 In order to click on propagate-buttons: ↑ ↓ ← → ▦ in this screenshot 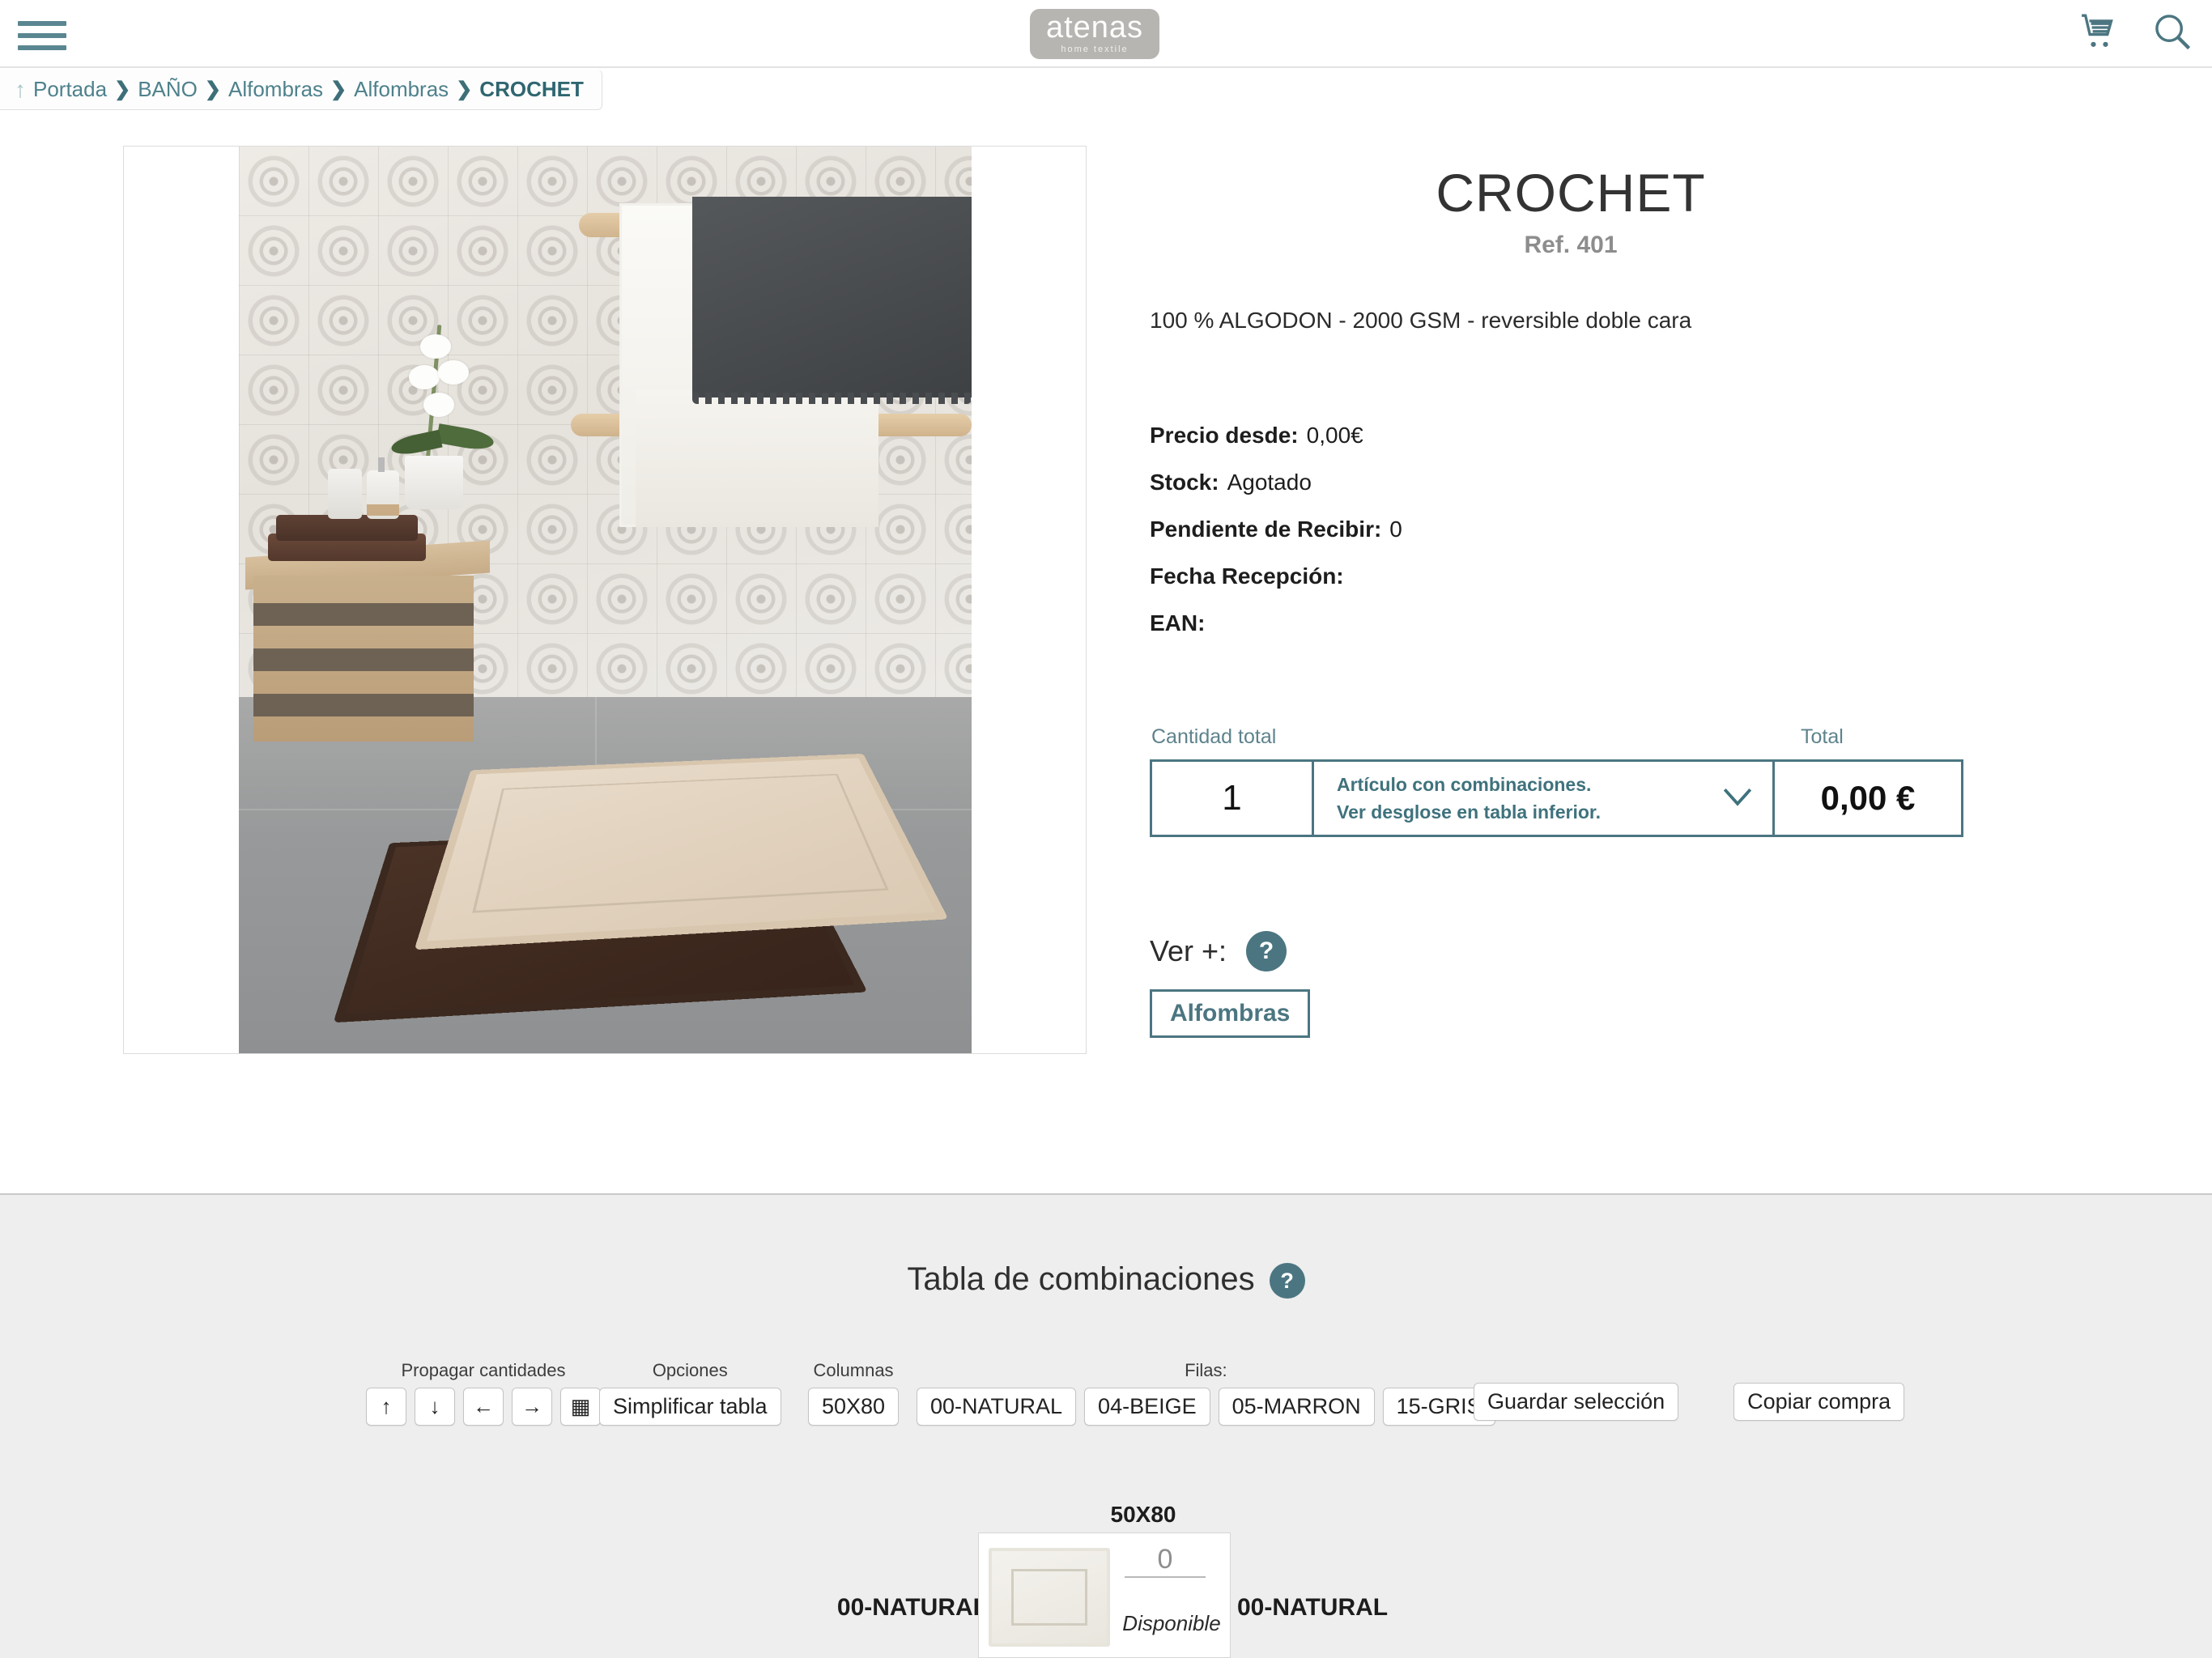, I will do `click(484, 1407)`.